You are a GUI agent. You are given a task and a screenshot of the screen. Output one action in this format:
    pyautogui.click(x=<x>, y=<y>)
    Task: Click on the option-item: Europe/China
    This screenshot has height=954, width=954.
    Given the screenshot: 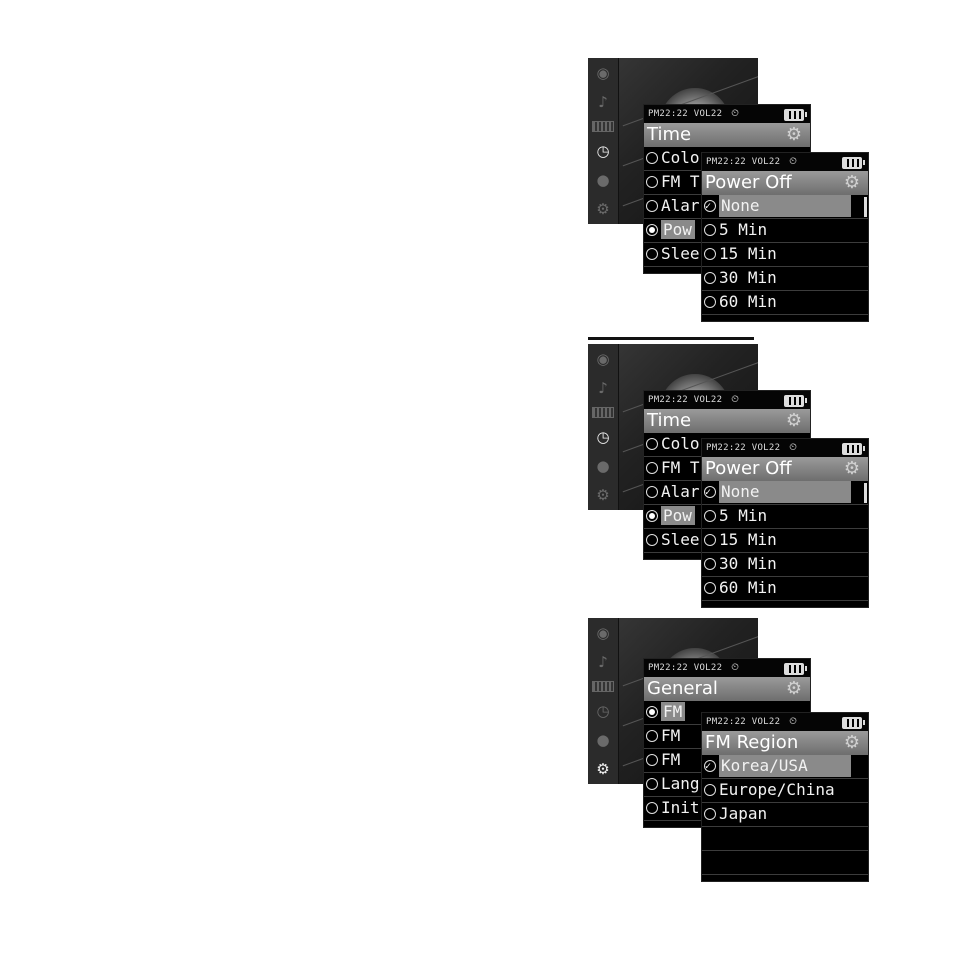 What is the action you would take?
    pyautogui.click(x=785, y=791)
    